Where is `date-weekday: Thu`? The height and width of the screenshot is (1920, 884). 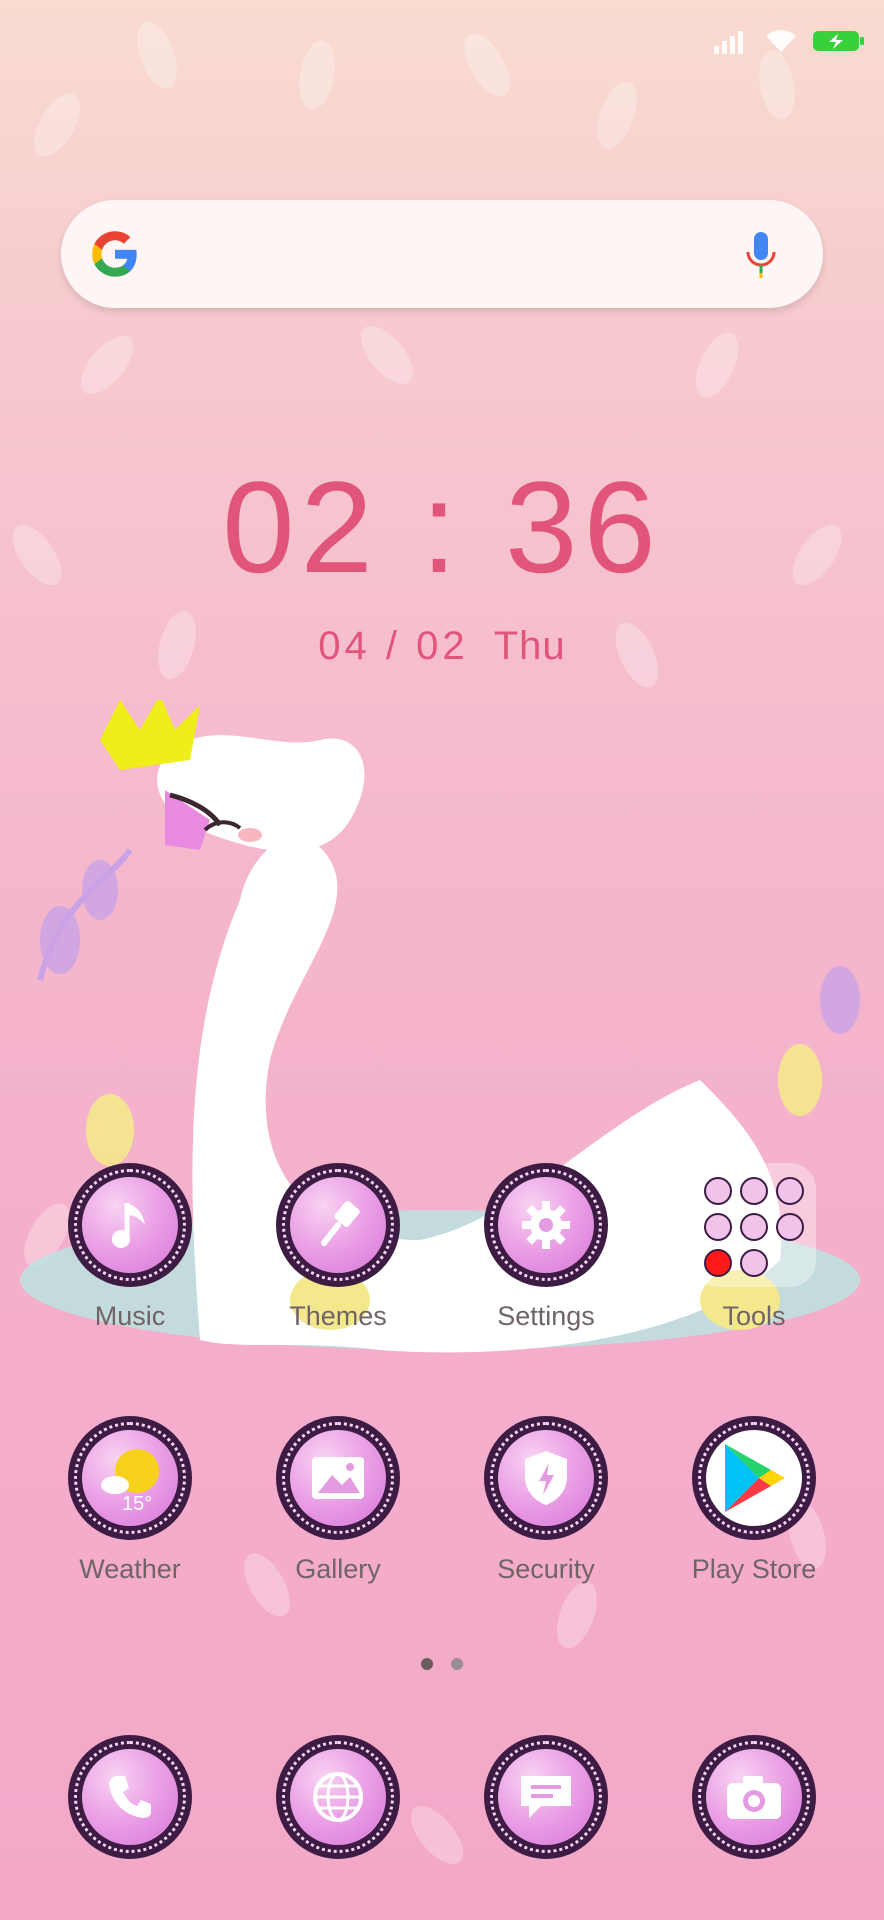
date-weekday: Thu is located at coordinates (529, 646).